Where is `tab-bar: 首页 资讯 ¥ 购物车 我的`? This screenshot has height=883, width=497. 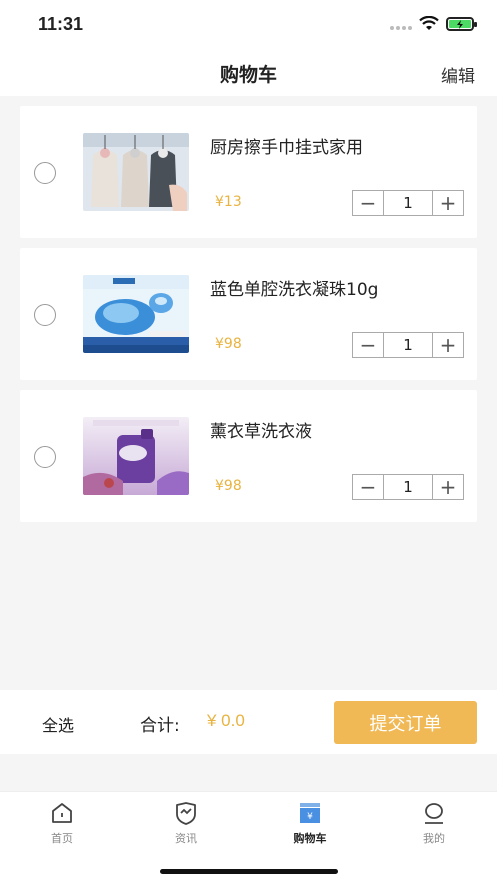 tab-bar: 首页 资讯 ¥ 购物车 我的 is located at coordinates (248, 837).